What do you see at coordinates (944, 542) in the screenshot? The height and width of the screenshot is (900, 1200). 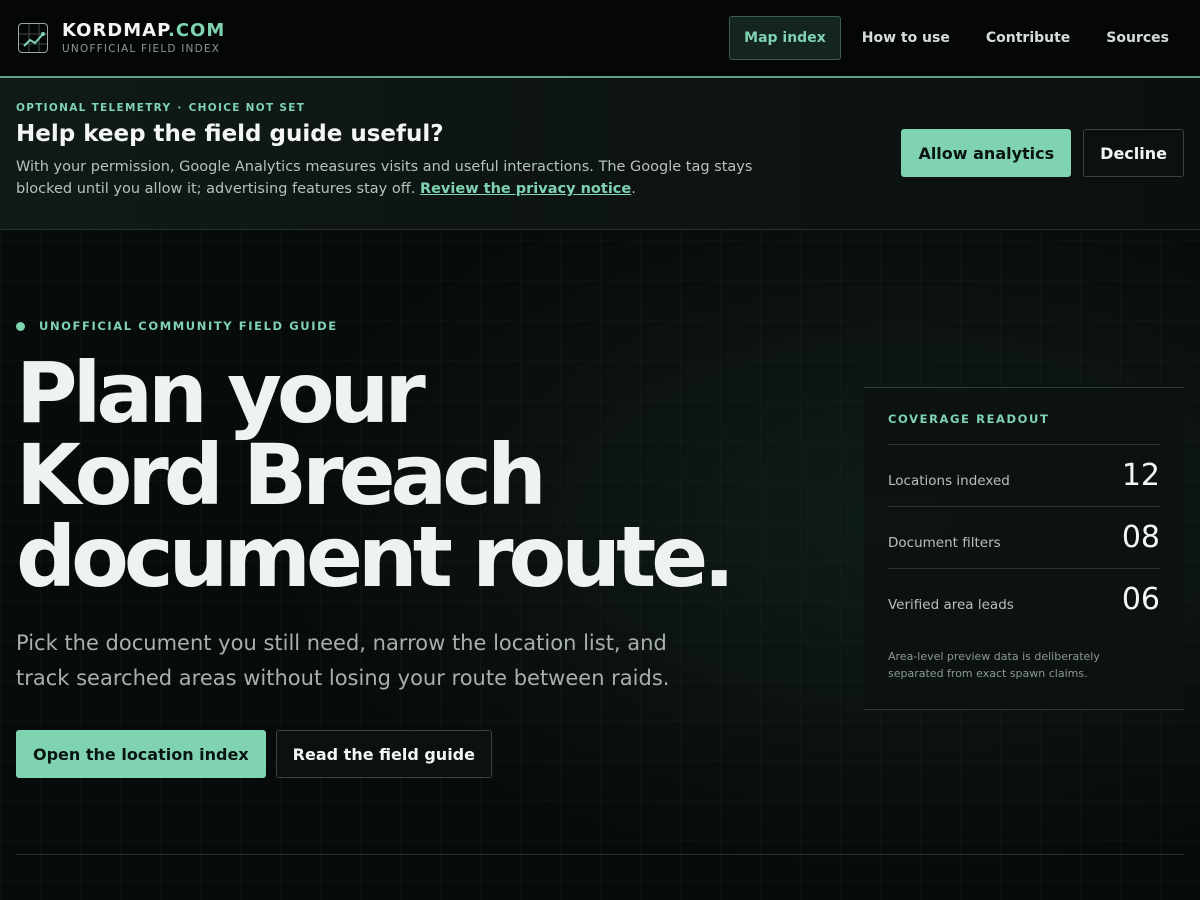 I see `readout-label-filters: Document filters` at bounding box center [944, 542].